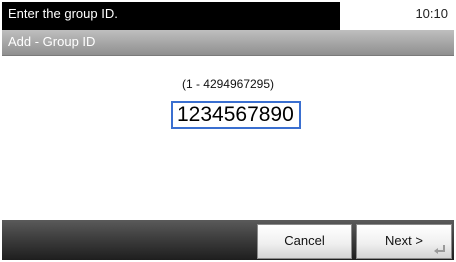  I want to click on range-label: (1 - 4294967295), so click(228, 84).